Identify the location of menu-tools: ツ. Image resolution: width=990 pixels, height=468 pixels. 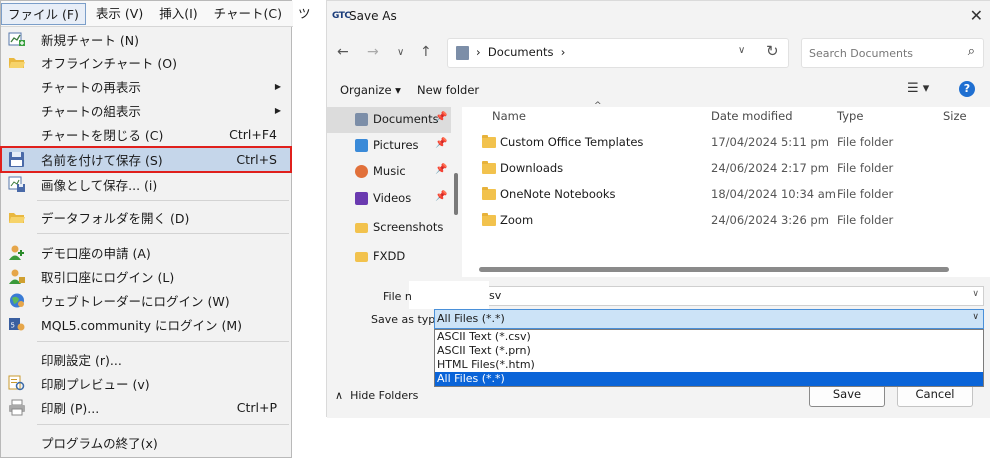
(304, 14).